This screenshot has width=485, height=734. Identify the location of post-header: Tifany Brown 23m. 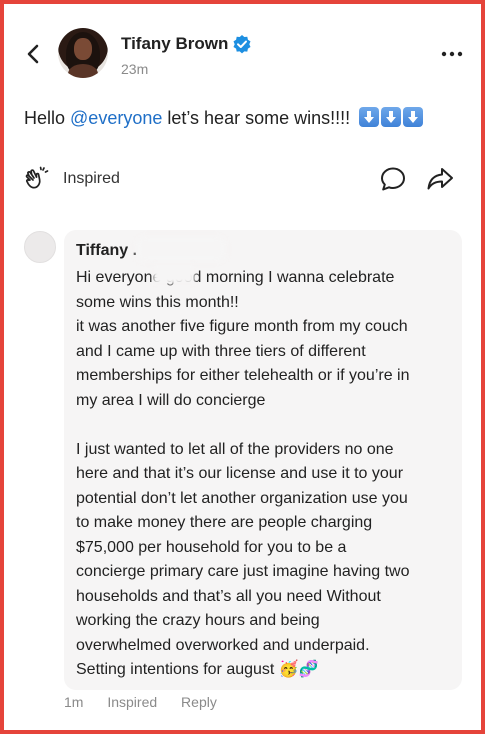
(242, 50).